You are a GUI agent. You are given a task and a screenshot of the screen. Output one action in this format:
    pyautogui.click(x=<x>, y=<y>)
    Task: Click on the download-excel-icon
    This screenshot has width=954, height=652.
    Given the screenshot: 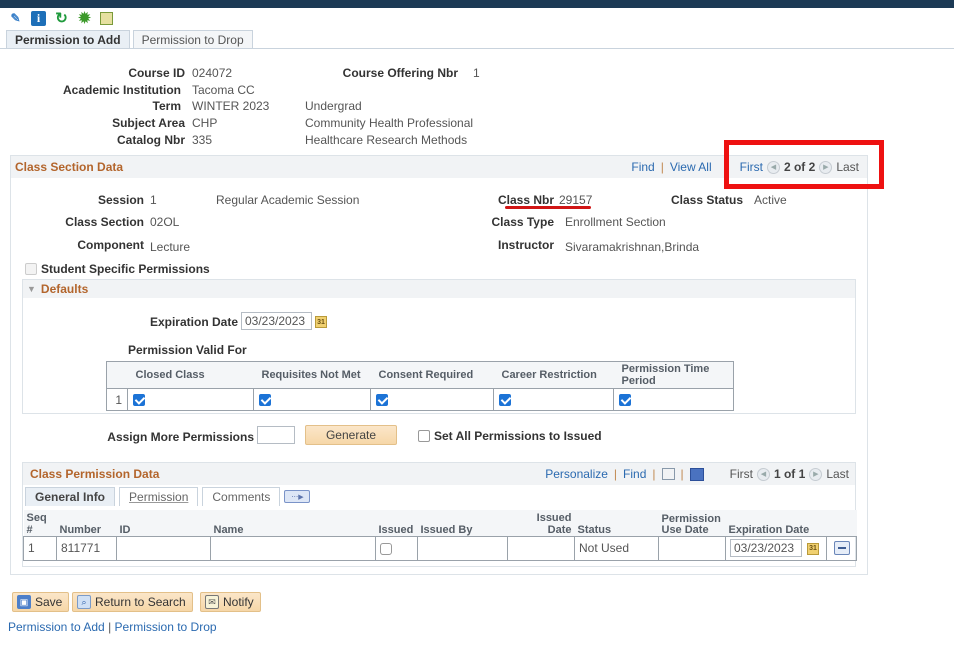 What is the action you would take?
    pyautogui.click(x=696, y=474)
    